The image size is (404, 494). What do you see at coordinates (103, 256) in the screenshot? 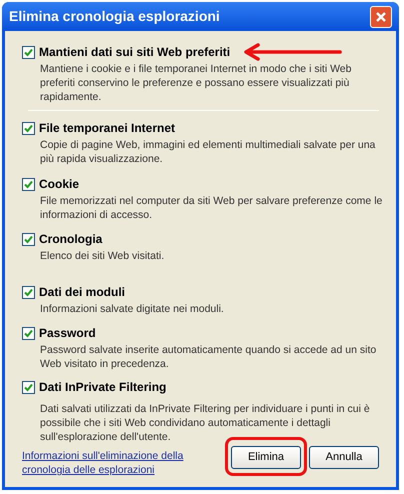
I see `option-description: Elenco dei siti Web visitati.` at bounding box center [103, 256].